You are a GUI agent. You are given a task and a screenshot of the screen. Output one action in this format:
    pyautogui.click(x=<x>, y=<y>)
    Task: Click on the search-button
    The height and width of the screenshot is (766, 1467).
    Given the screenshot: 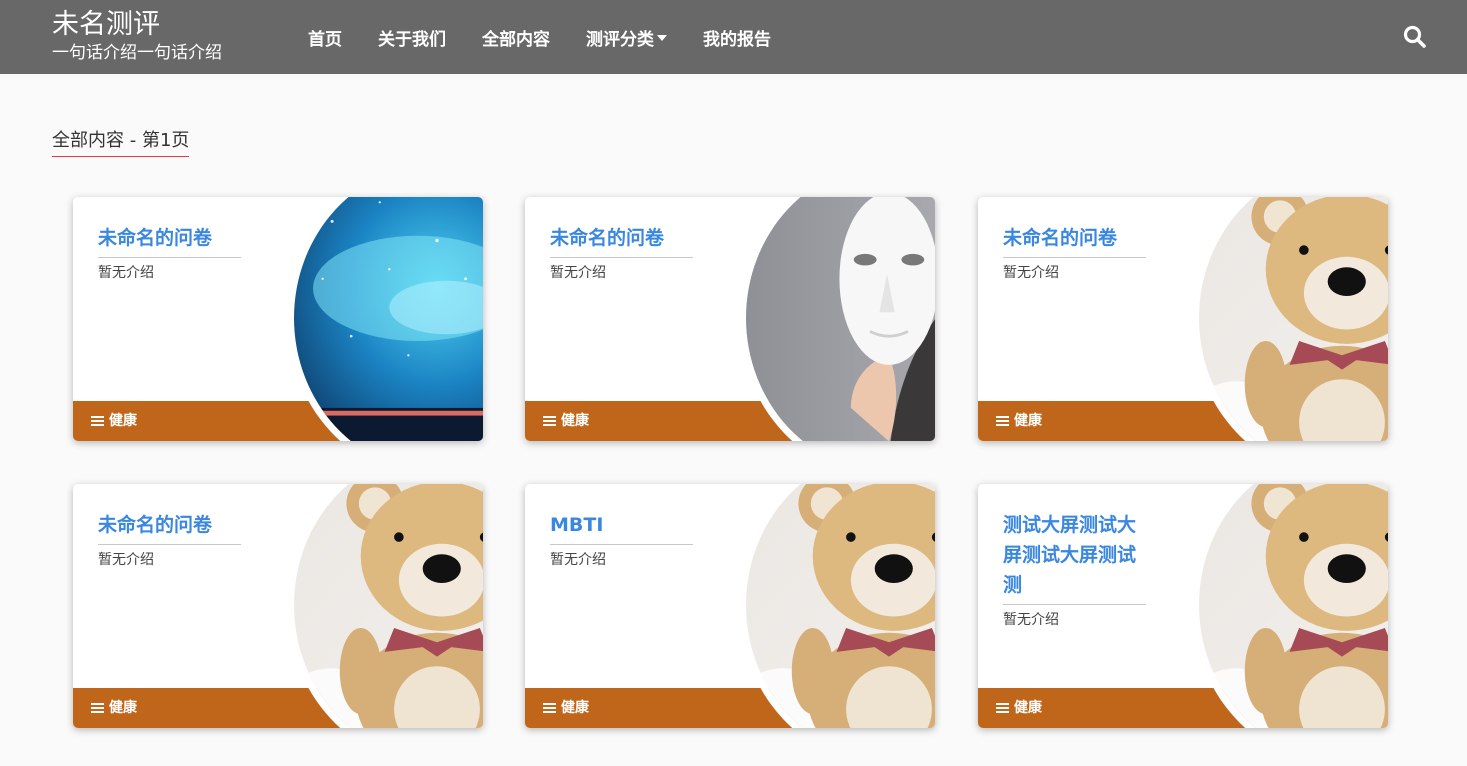 What is the action you would take?
    pyautogui.click(x=1415, y=37)
    